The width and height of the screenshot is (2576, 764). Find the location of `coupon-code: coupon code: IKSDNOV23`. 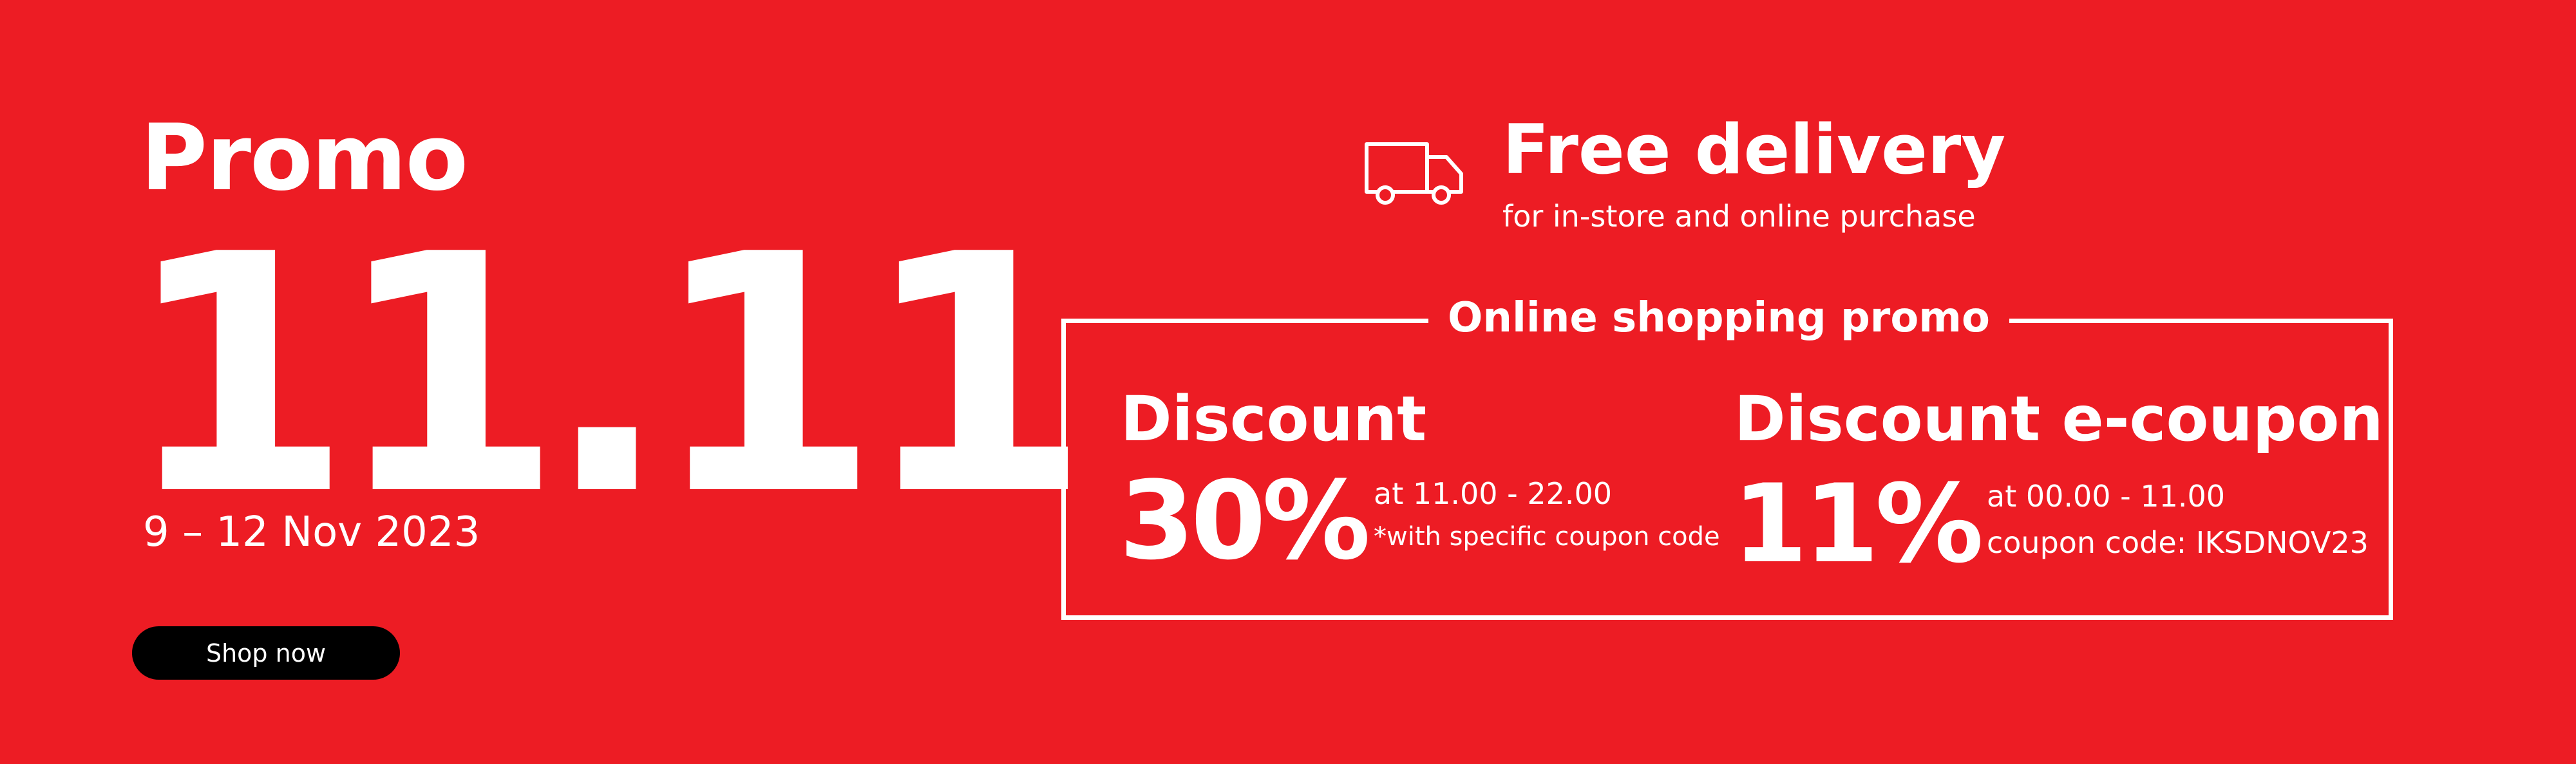

coupon-code: coupon code: IKSDNOV23 is located at coordinates (2178, 542).